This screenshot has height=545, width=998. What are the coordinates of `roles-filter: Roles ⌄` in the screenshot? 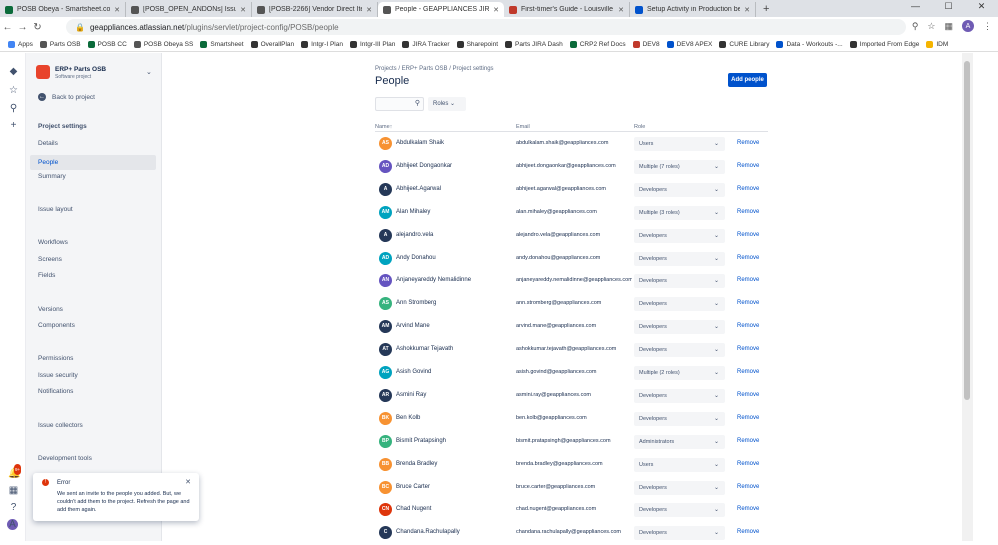 It's located at (447, 104).